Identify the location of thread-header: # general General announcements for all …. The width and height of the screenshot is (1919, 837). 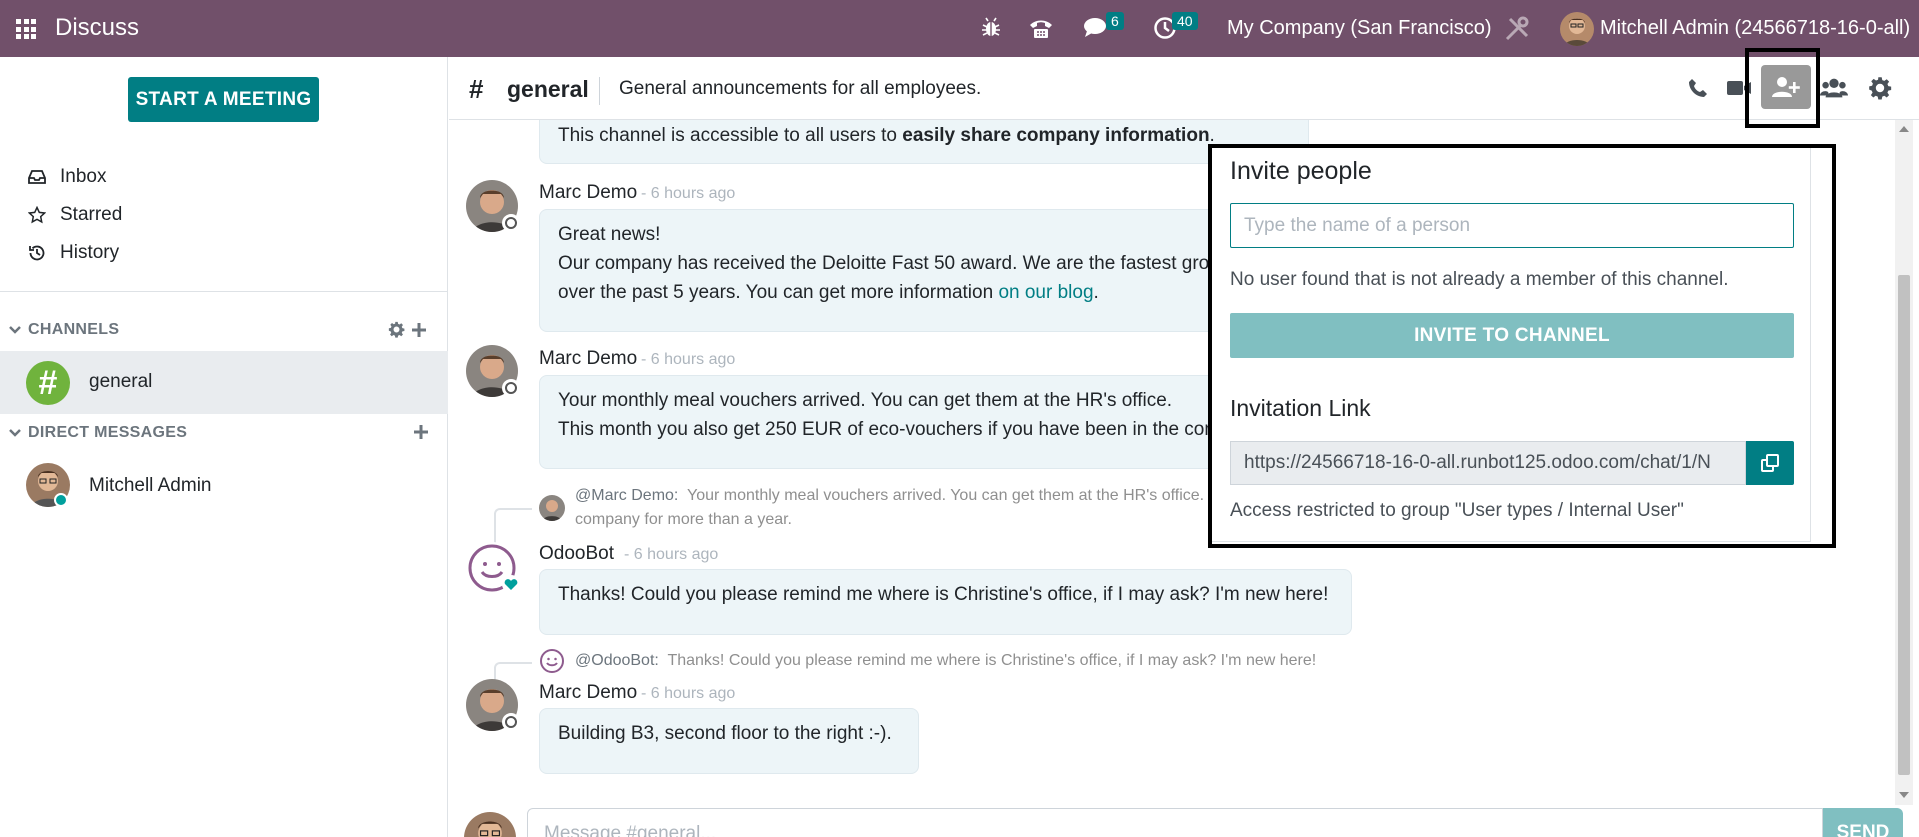
(1184, 88).